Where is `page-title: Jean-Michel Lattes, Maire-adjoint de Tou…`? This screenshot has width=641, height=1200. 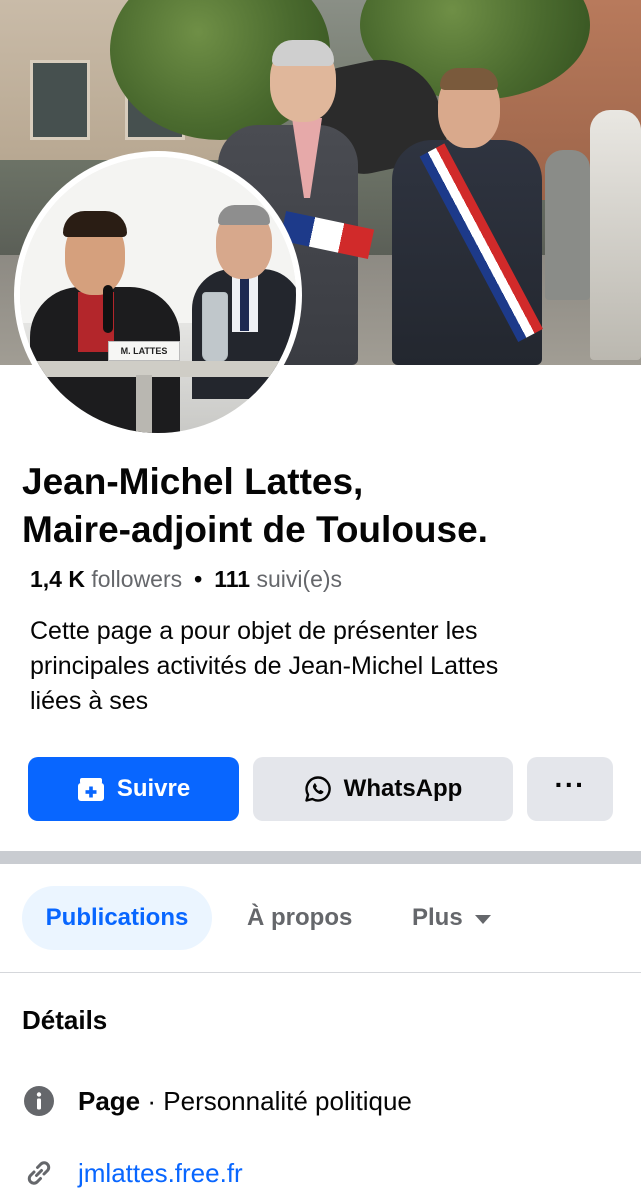
page-title: Jean-Michel Lattes, Maire-adjoint de Tou… is located at coordinates (322, 506).